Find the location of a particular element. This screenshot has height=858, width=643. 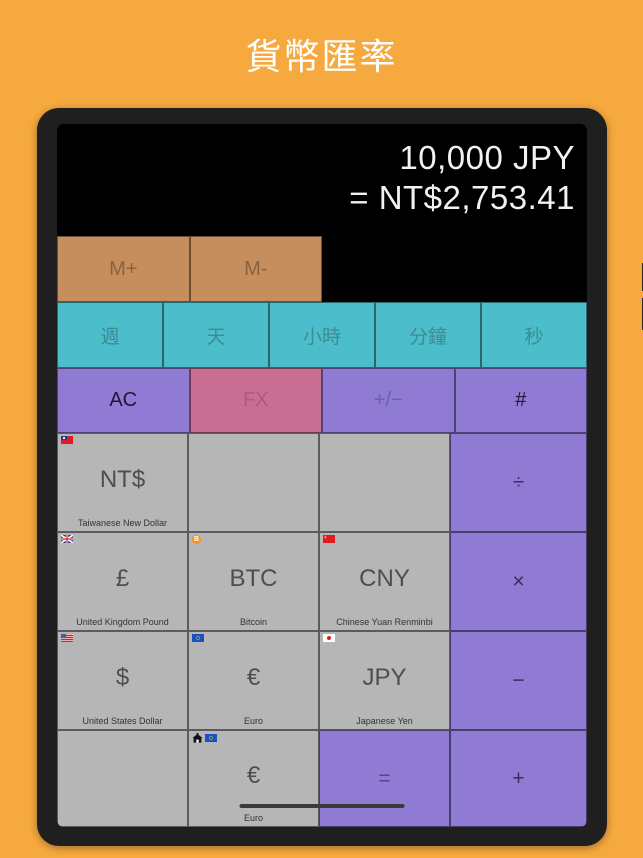

memory-button-row: M+ M- is located at coordinates (322, 269).